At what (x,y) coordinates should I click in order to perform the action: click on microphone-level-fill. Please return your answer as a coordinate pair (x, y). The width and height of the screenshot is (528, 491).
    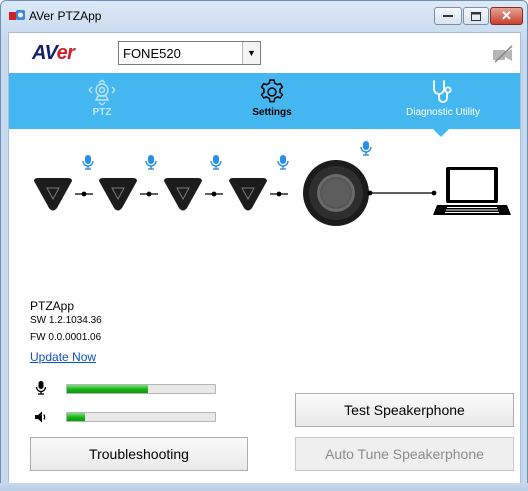
    Looking at the image, I should click on (108, 389).